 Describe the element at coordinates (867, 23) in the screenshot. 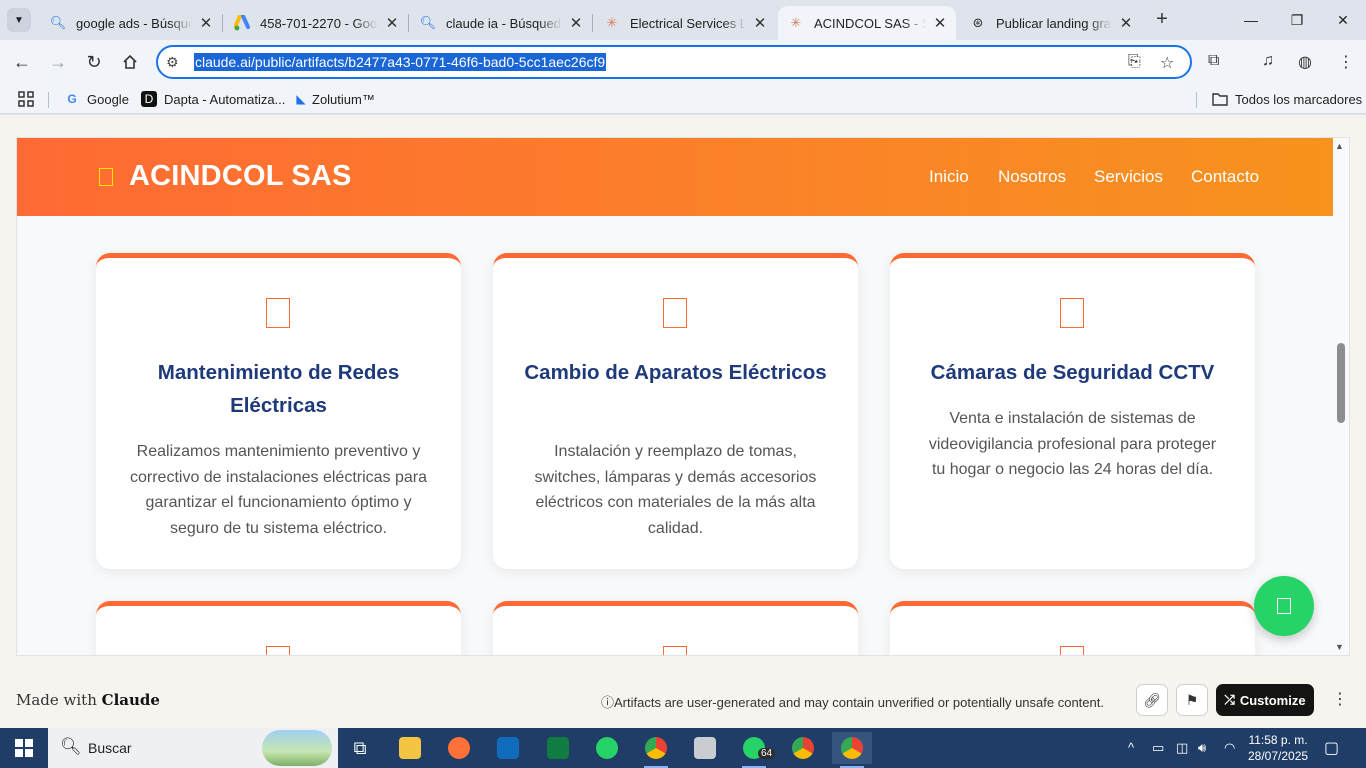

I see `tab-acindcol-active: ✳ ACINDCOL SAS - Servicios ✕` at that location.